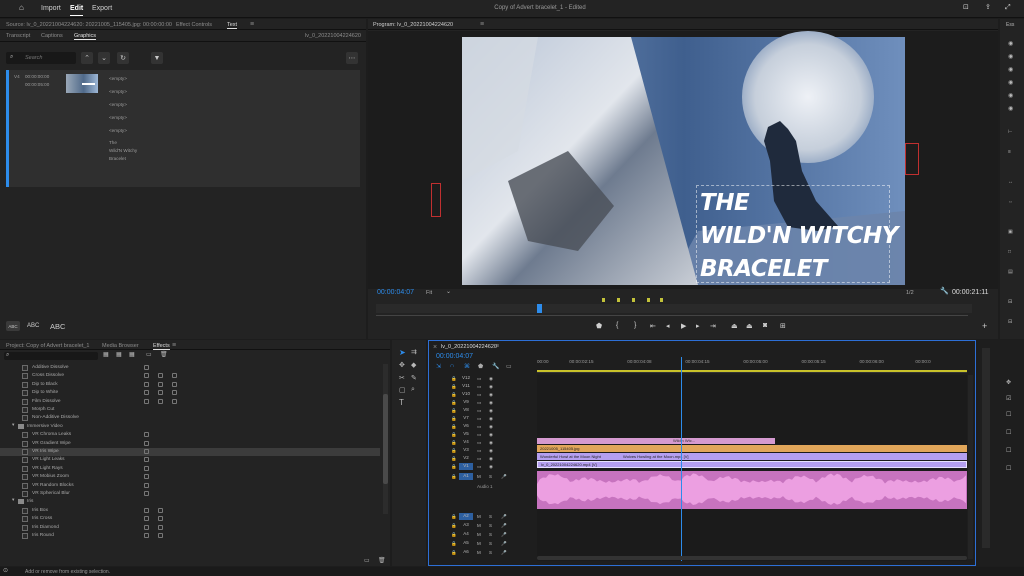  I want to click on track-header: 🔒 V9 ▭ ◉, so click(483, 403).